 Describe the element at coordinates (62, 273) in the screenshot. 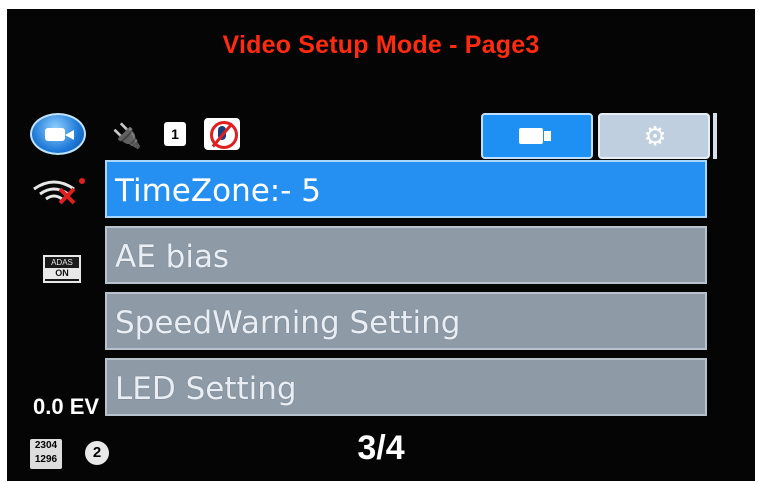

I see `adas-state: ON` at that location.